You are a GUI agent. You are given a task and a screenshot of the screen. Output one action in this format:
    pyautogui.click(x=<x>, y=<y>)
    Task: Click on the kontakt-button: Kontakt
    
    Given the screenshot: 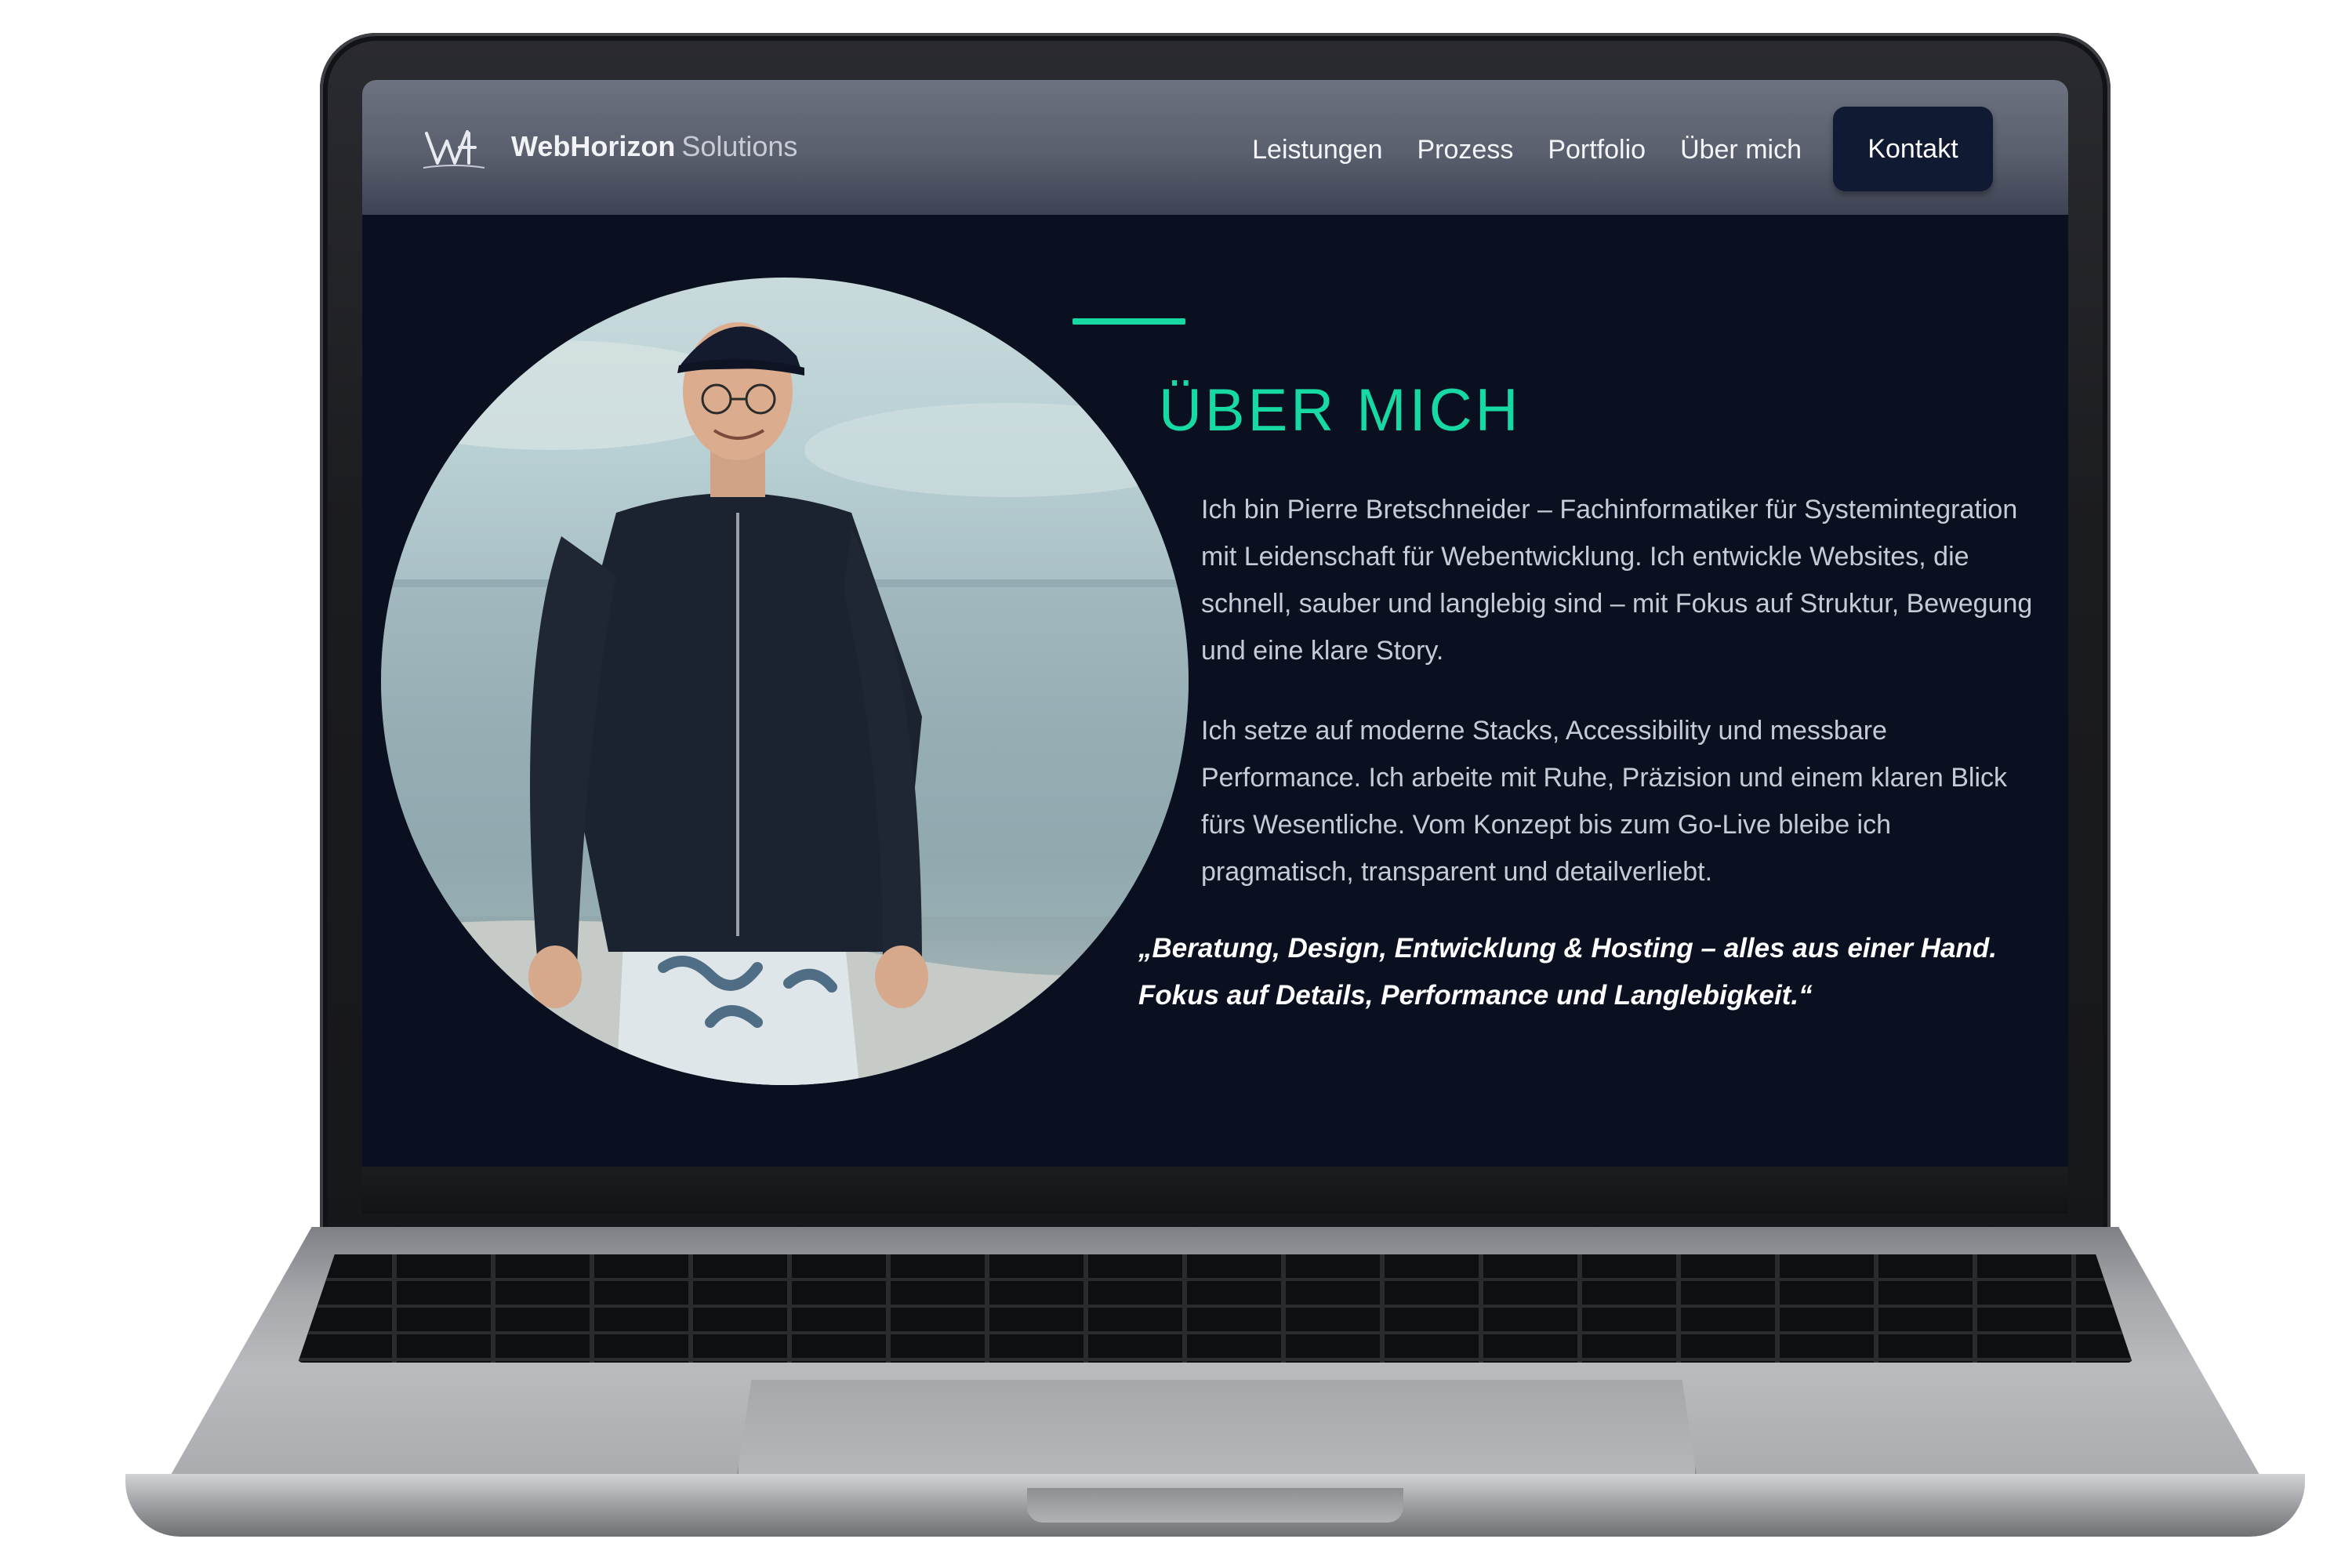 What is the action you would take?
    pyautogui.click(x=1913, y=149)
    